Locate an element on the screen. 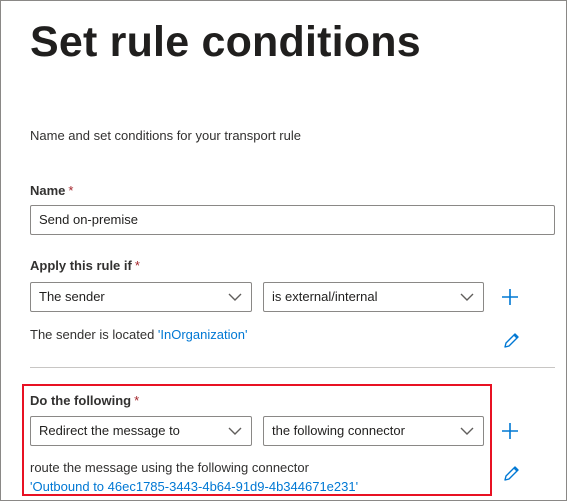  apply-rule-label: Apply this rule if * is located at coordinates (85, 265).